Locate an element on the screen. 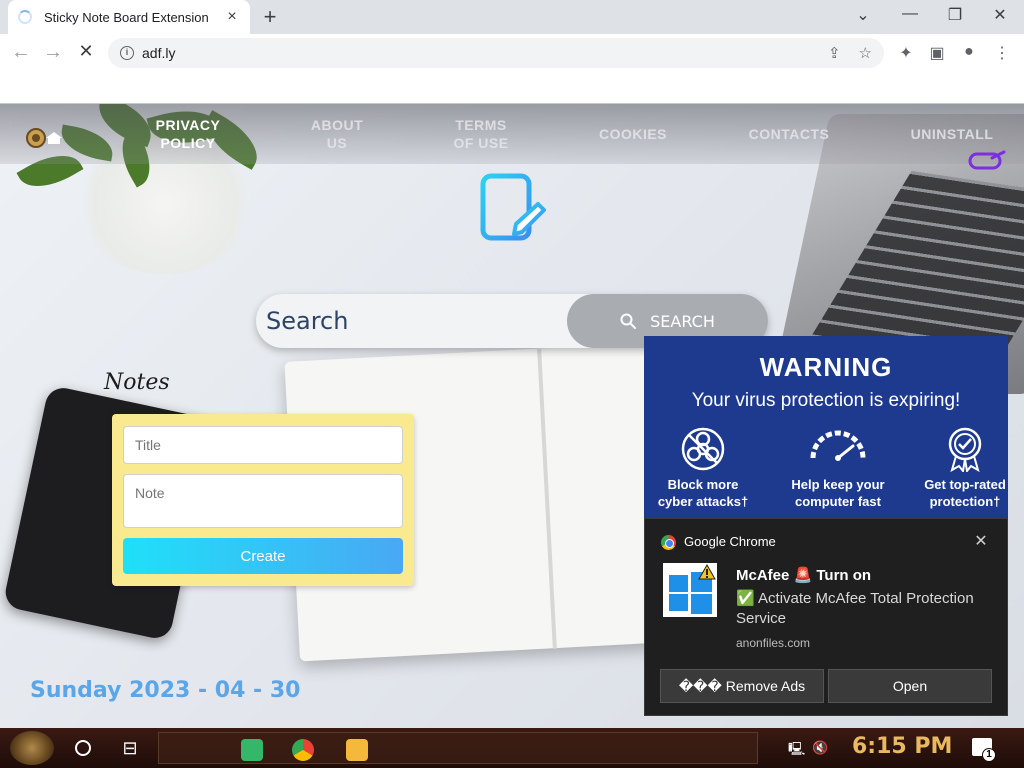 Image resolution: width=1024 pixels, height=768 pixels. site-info-icon: i is located at coordinates (127, 53).